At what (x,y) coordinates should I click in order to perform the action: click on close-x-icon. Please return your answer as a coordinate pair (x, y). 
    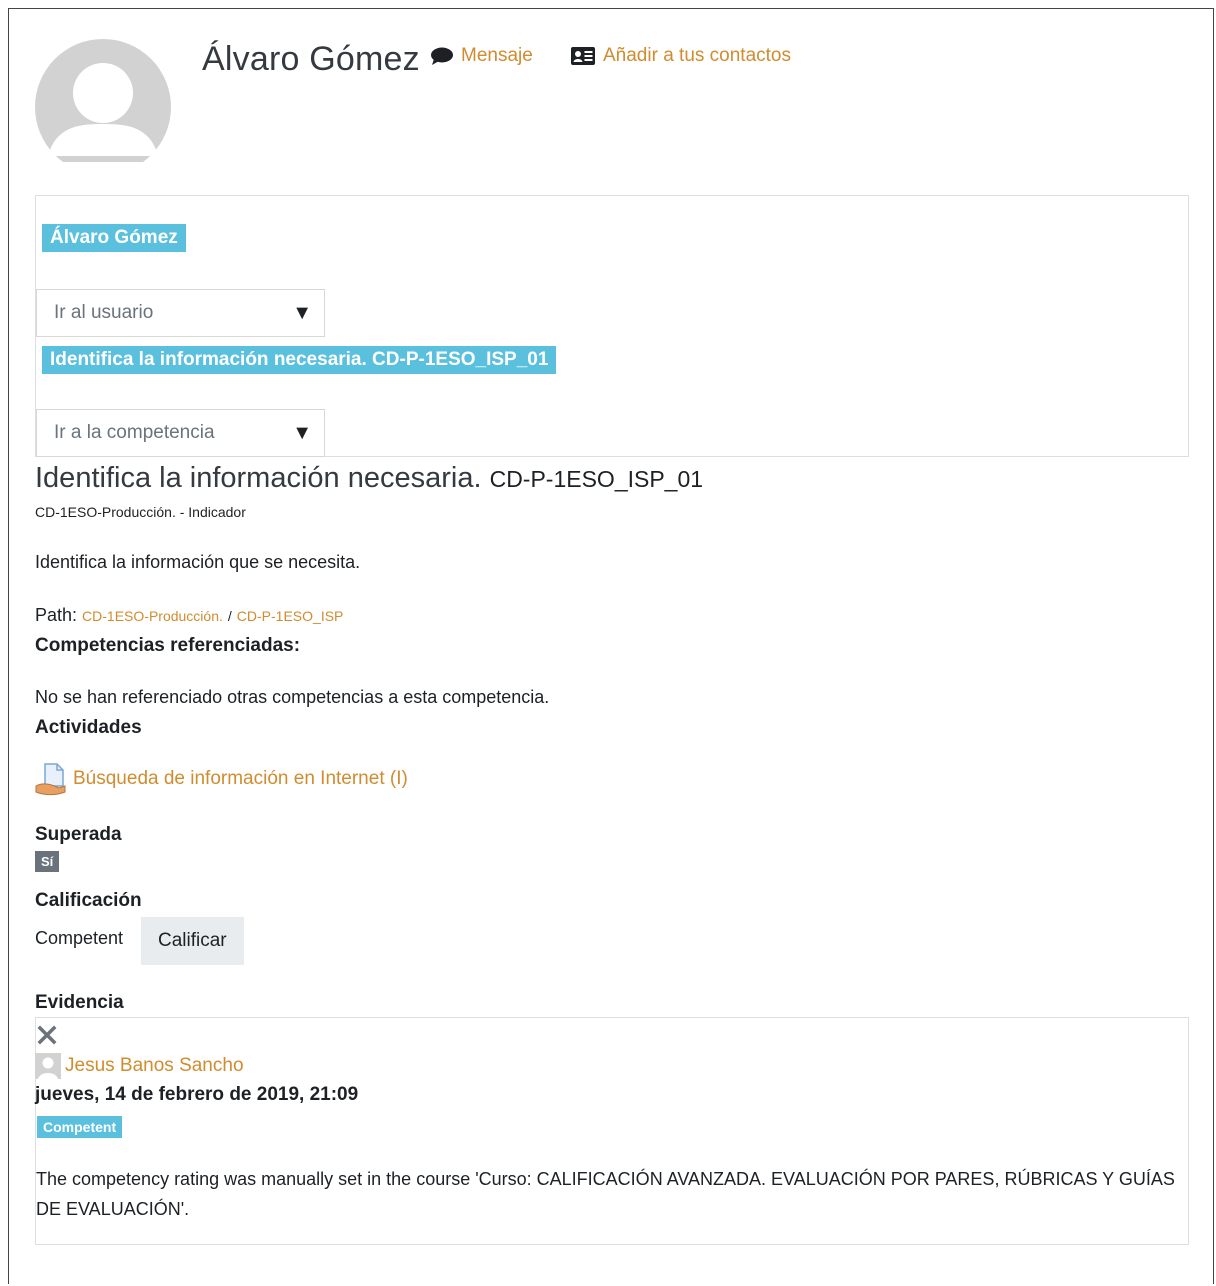
    Looking at the image, I should click on (47, 1035).